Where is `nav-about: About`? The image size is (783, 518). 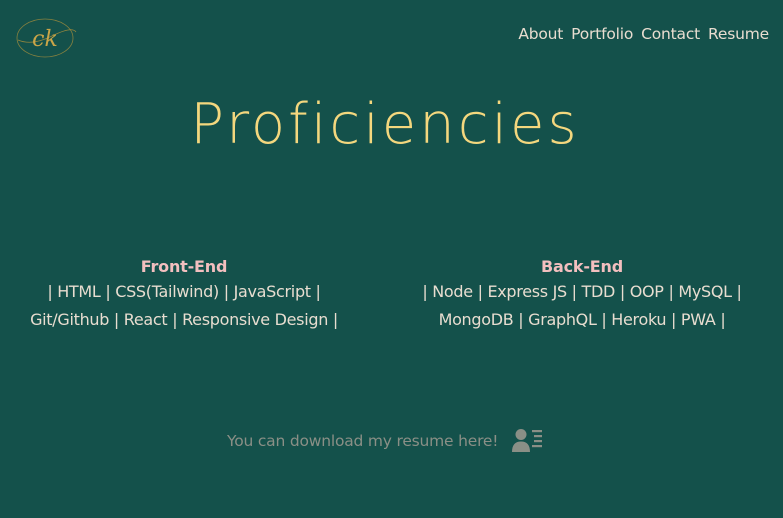 nav-about: About is located at coordinates (540, 34).